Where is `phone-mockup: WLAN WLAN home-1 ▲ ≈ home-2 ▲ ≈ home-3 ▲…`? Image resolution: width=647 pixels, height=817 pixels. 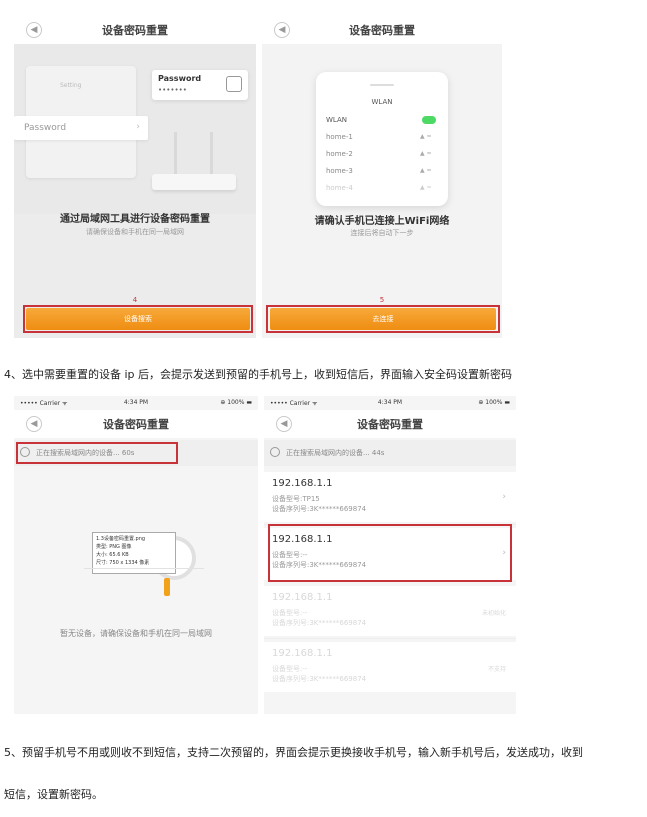
phone-mockup: WLAN WLAN home-1 ▲ ≈ home-2 ▲ ≈ home-3 ▲… is located at coordinates (382, 139).